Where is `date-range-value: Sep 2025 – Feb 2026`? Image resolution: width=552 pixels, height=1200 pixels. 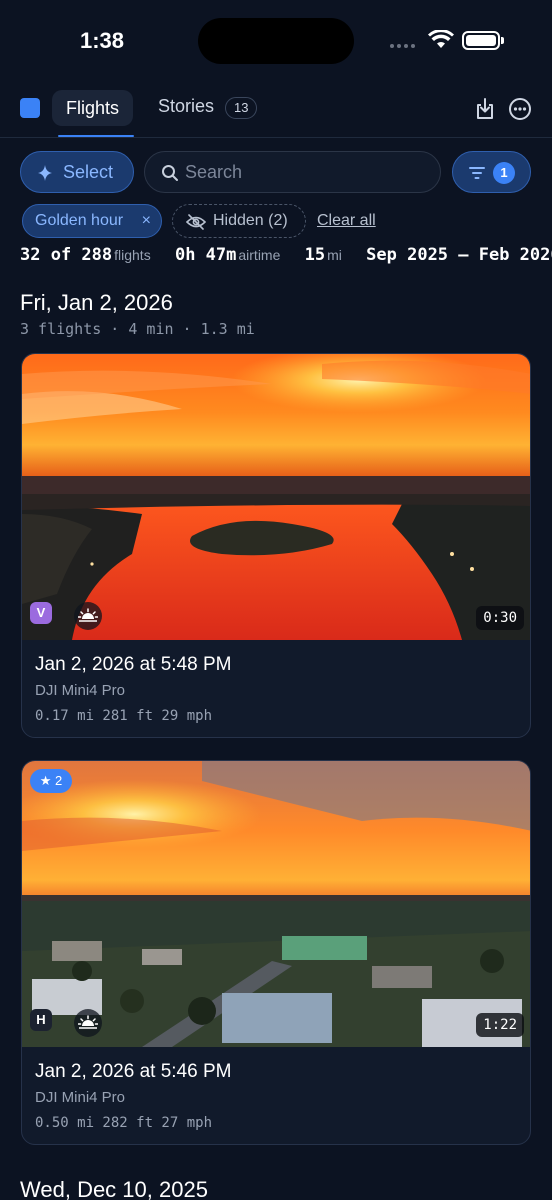 date-range-value: Sep 2025 – Feb 2026 is located at coordinates (459, 255).